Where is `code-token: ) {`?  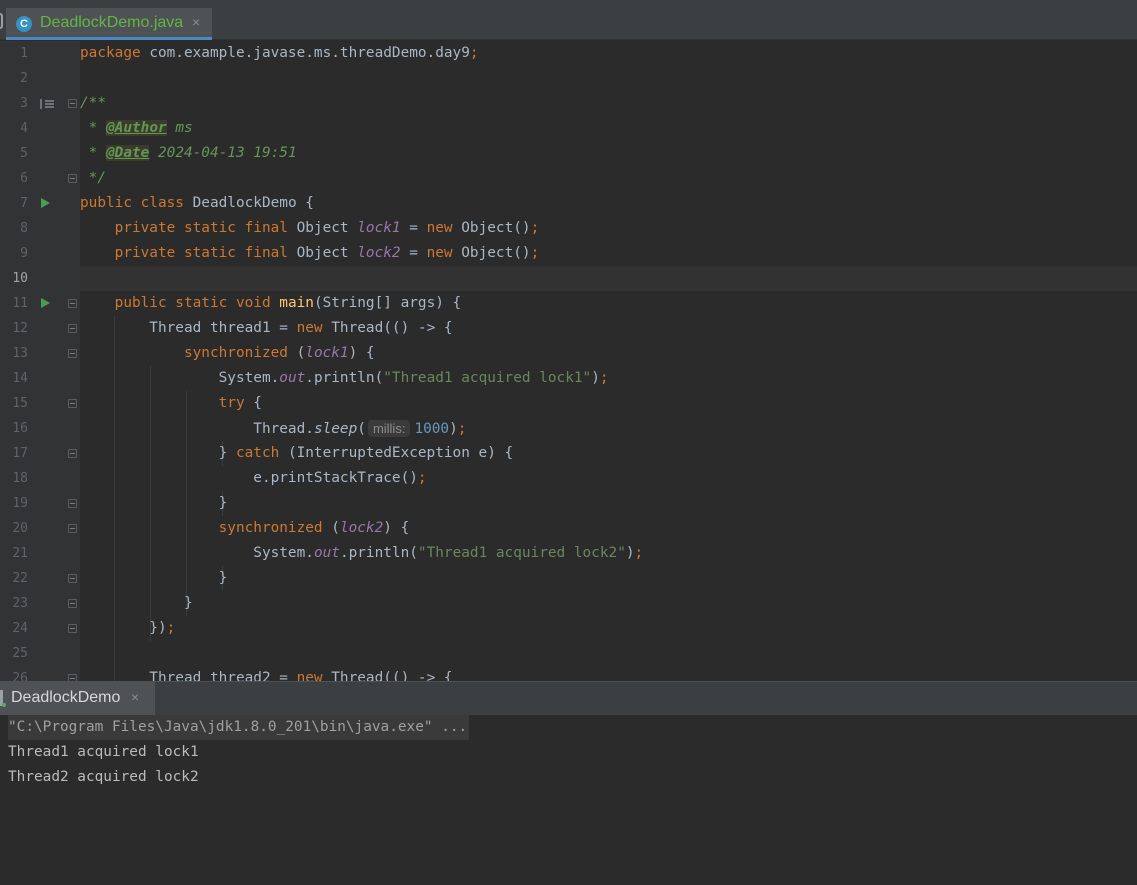
code-token: ) { is located at coordinates (396, 528).